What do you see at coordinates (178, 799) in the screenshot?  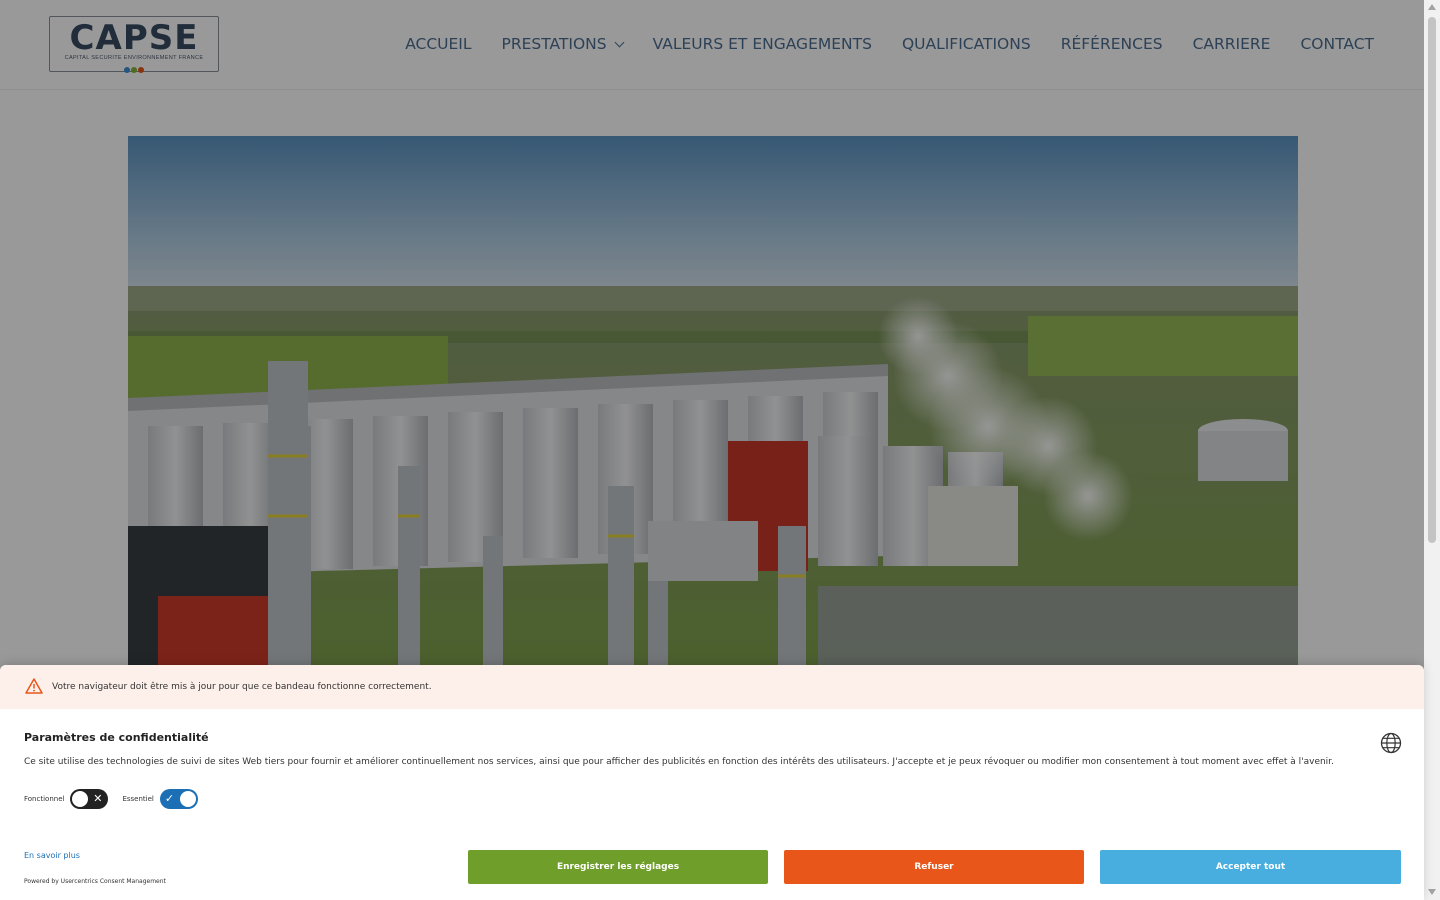 I see `toggle-essentiel: ✓` at bounding box center [178, 799].